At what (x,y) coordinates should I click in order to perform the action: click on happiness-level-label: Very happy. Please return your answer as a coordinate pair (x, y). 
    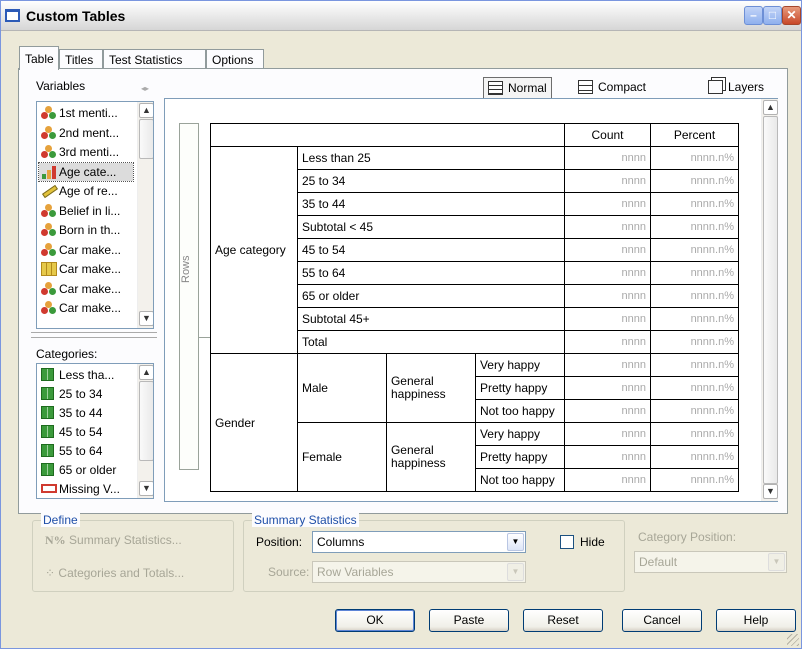
    Looking at the image, I should click on (520, 434).